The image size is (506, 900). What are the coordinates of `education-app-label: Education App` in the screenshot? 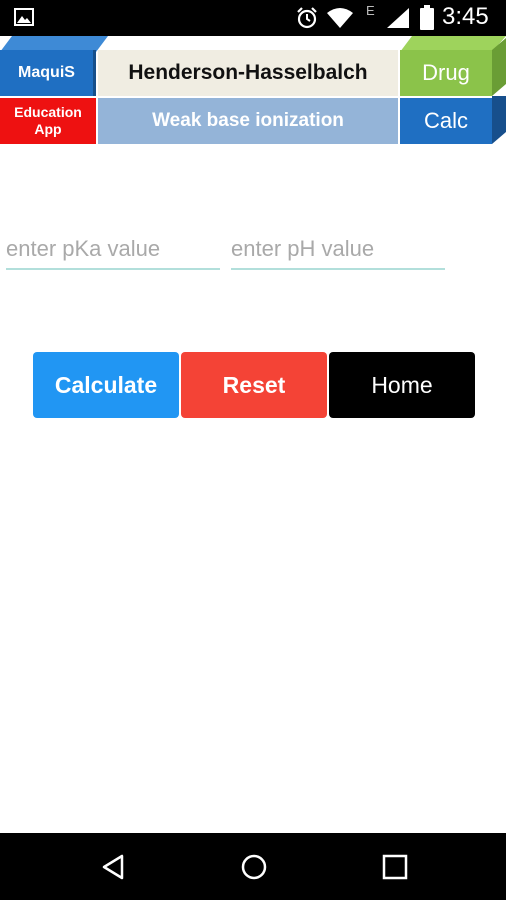 It's located at (48, 121).